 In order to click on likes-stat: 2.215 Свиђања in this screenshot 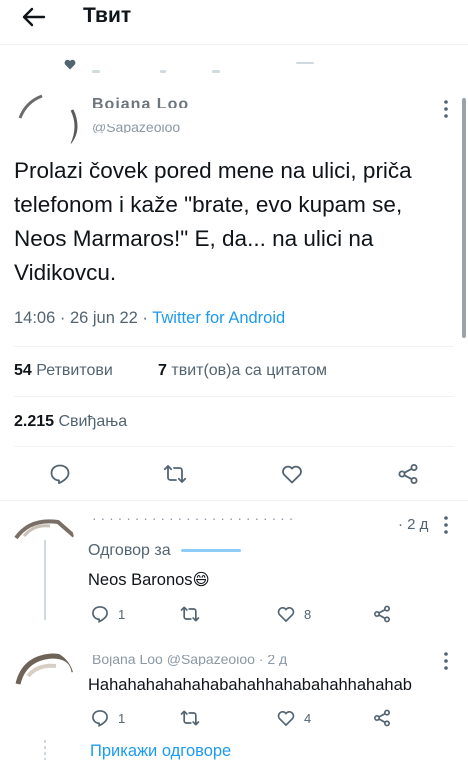, I will do `click(70, 422)`.